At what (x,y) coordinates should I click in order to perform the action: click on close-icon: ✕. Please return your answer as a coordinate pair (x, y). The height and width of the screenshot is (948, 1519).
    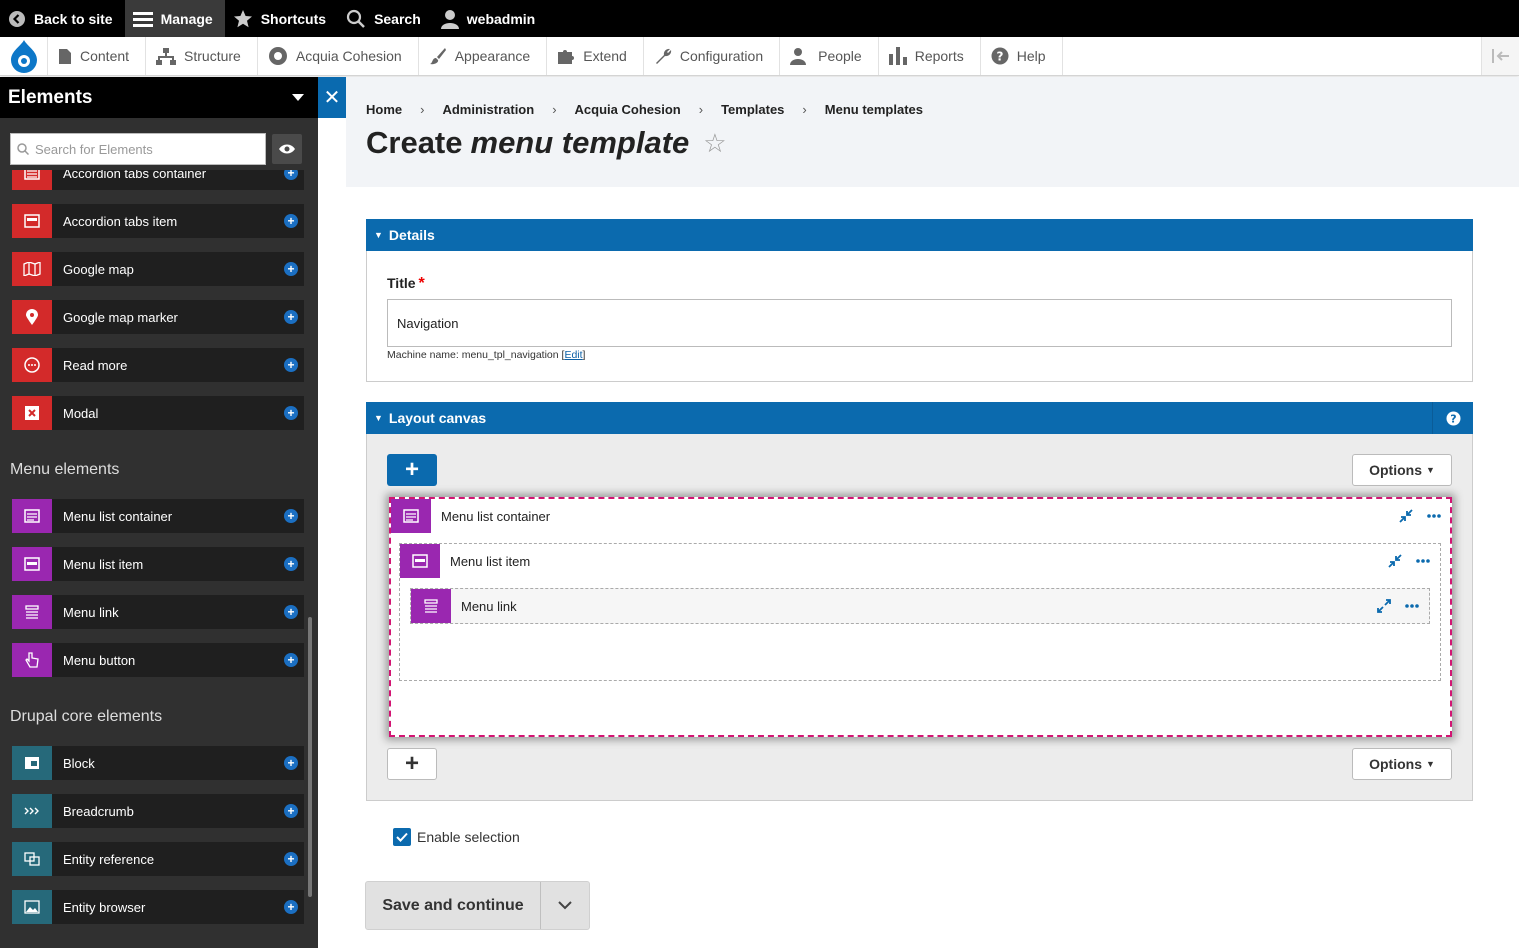
    Looking at the image, I should click on (332, 98).